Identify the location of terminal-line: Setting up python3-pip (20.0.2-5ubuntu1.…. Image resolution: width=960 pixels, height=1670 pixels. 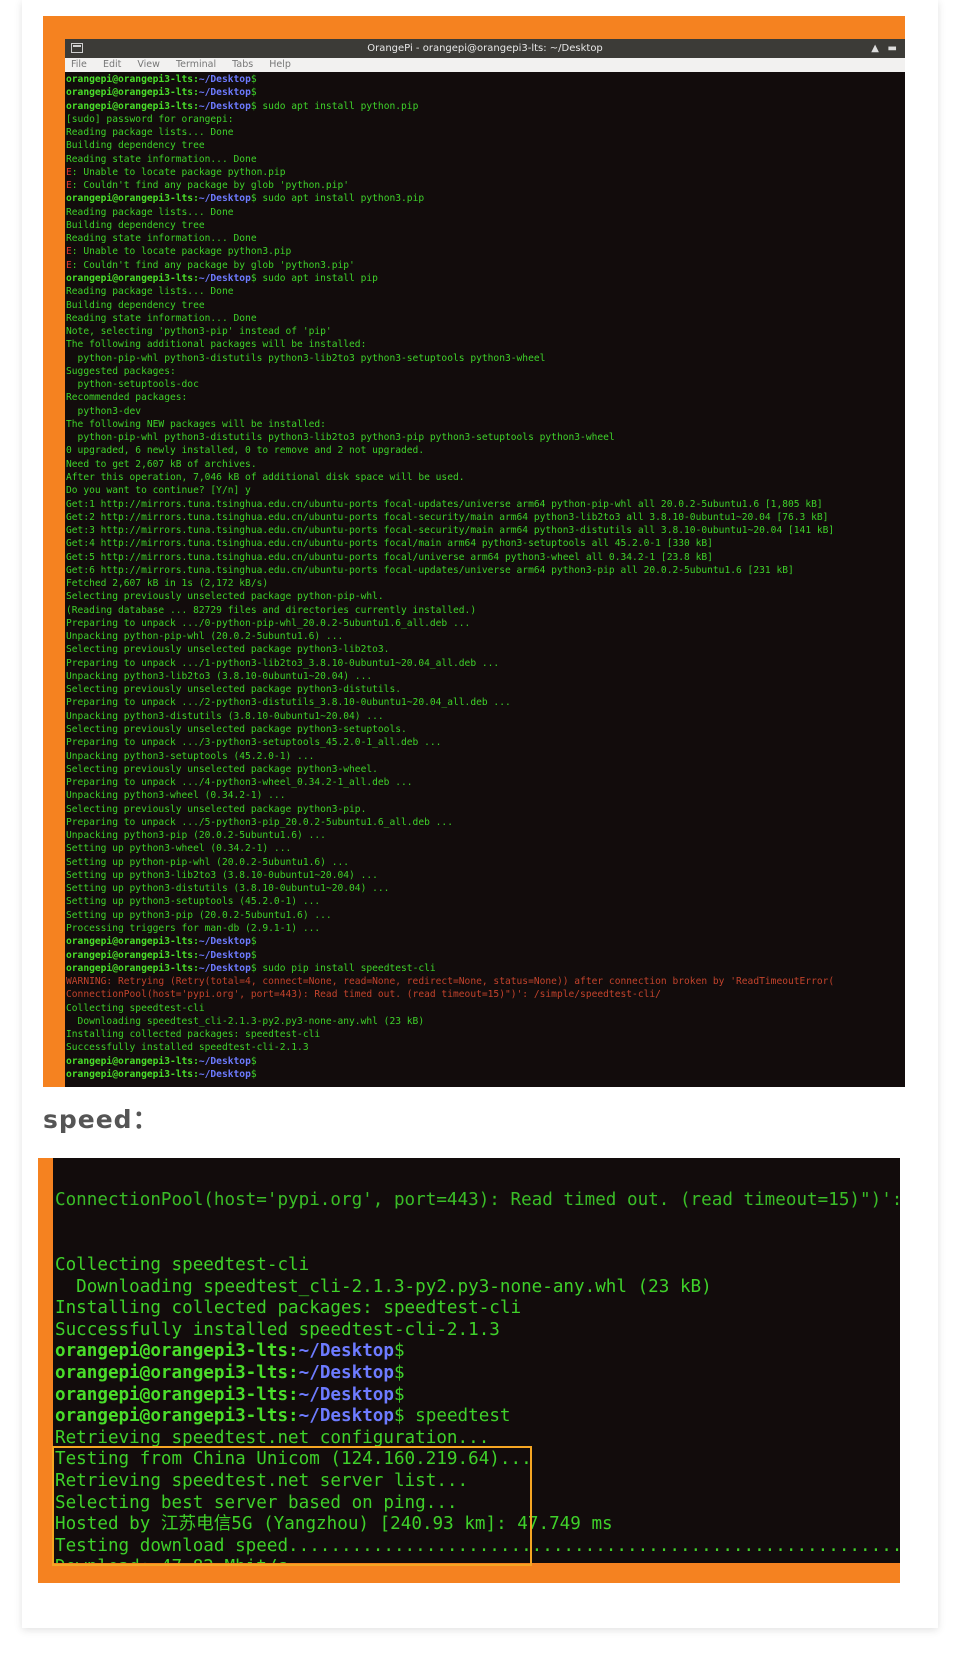
(485, 915).